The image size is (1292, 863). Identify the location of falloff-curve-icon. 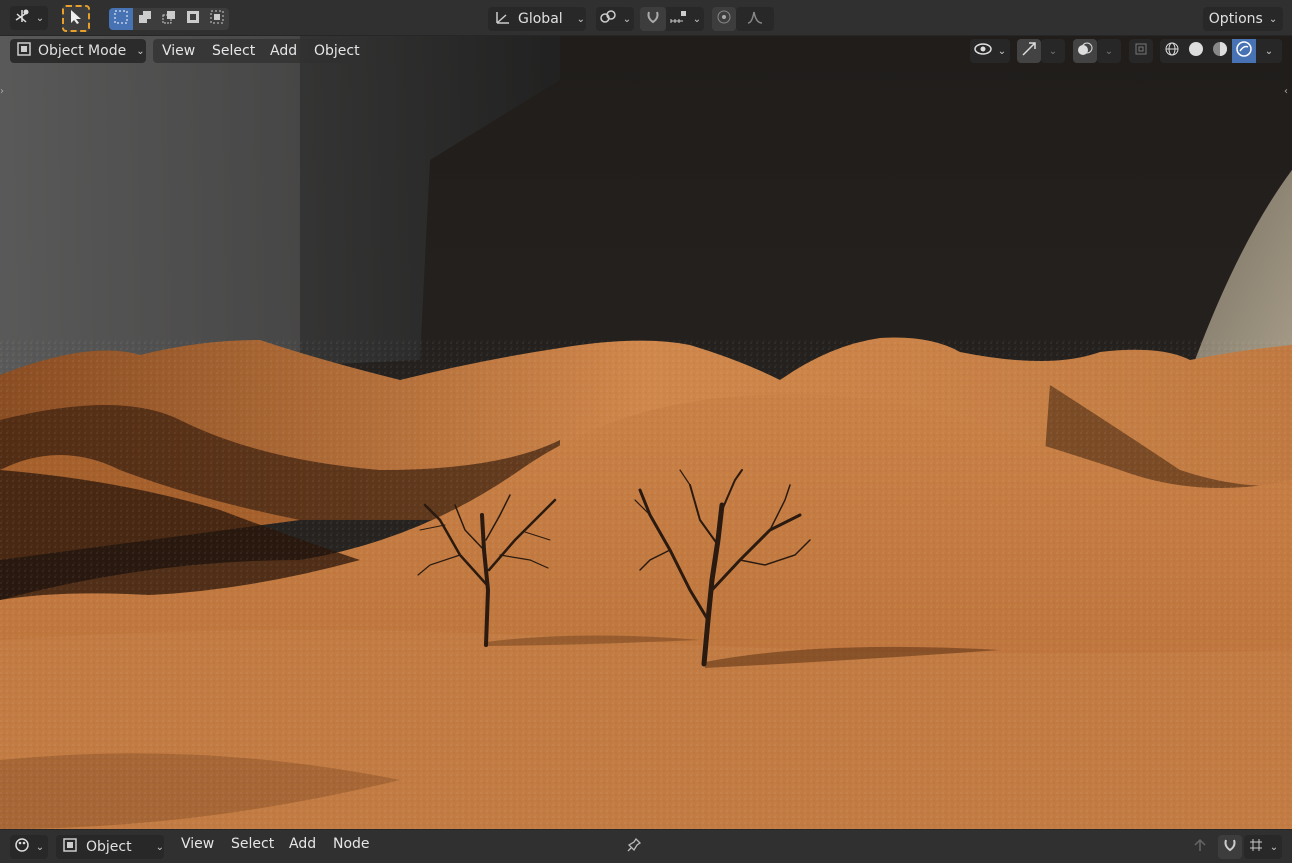
(755, 19).